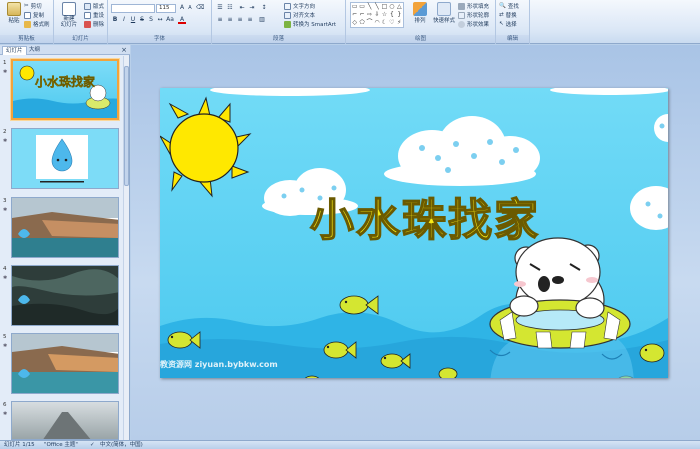  I want to click on line-spacing-icon: ↕, so click(264, 8).